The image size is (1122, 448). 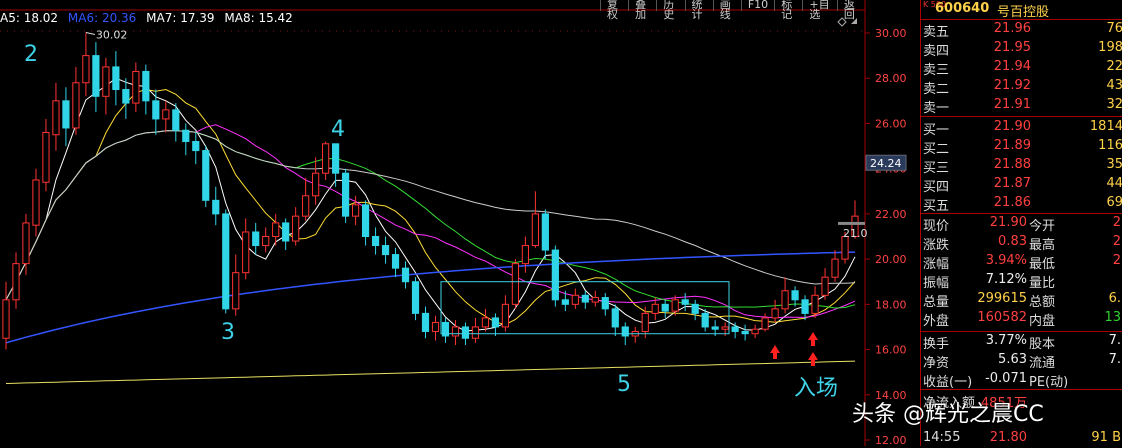 What do you see at coordinates (1021, 185) in the screenshot?
I see `bid-row: 买四 21.87 44` at bounding box center [1021, 185].